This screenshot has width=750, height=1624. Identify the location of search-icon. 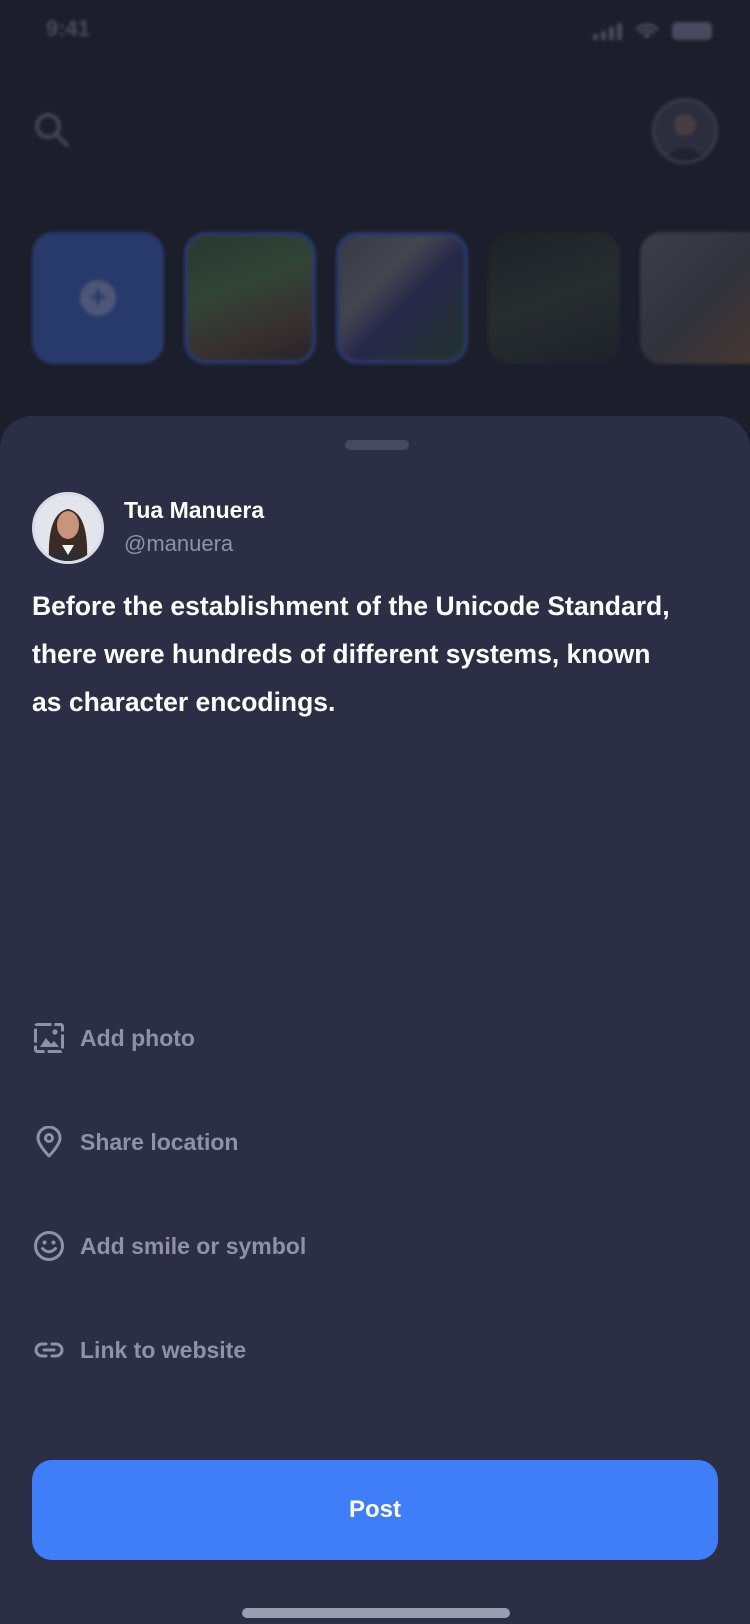
(52, 130).